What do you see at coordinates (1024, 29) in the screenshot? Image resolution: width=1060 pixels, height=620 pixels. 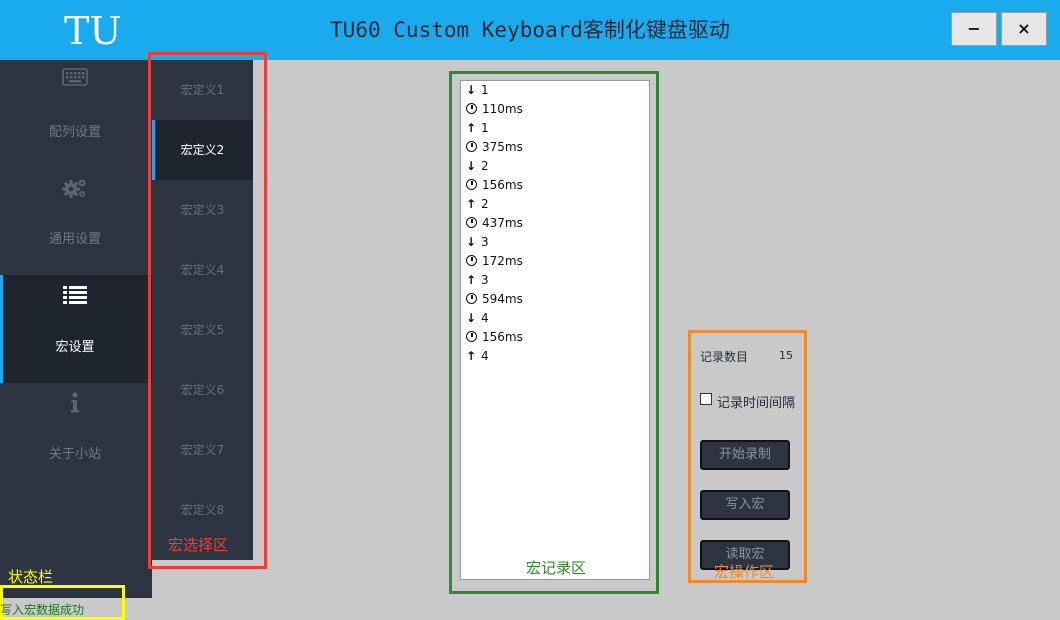 I see `close-button: ×` at bounding box center [1024, 29].